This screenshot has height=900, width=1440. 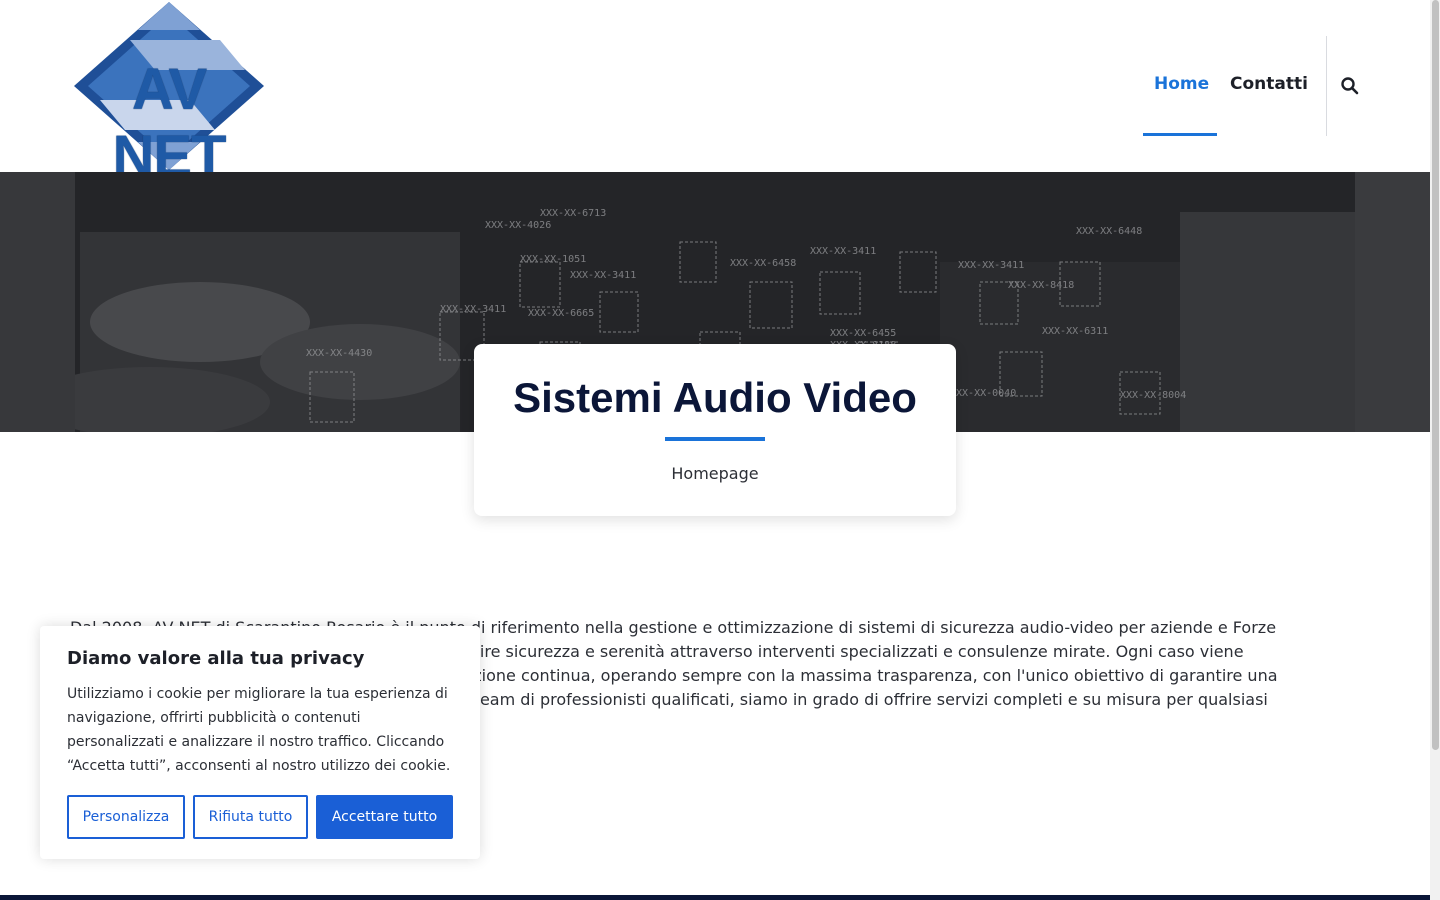 What do you see at coordinates (216, 658) in the screenshot?
I see `cookie-title: Diamo valore alla tua privacy` at bounding box center [216, 658].